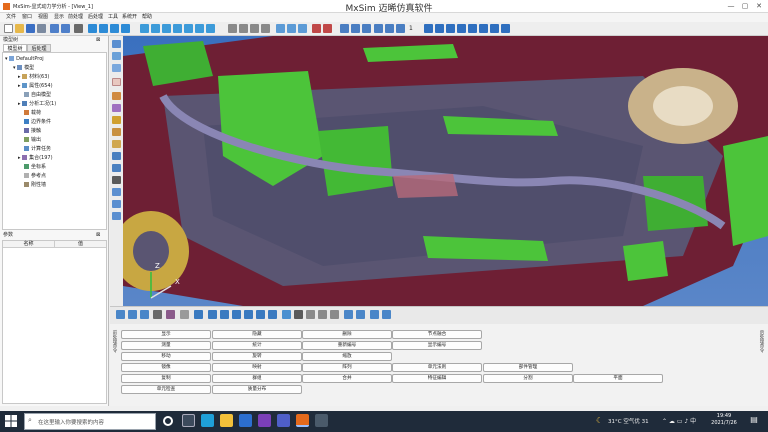 Image resolution: width=768 pixels, height=432 pixels. What do you see at coordinates (347, 378) in the screenshot?
I see `cmd-merge-button: 合并` at bounding box center [347, 378].